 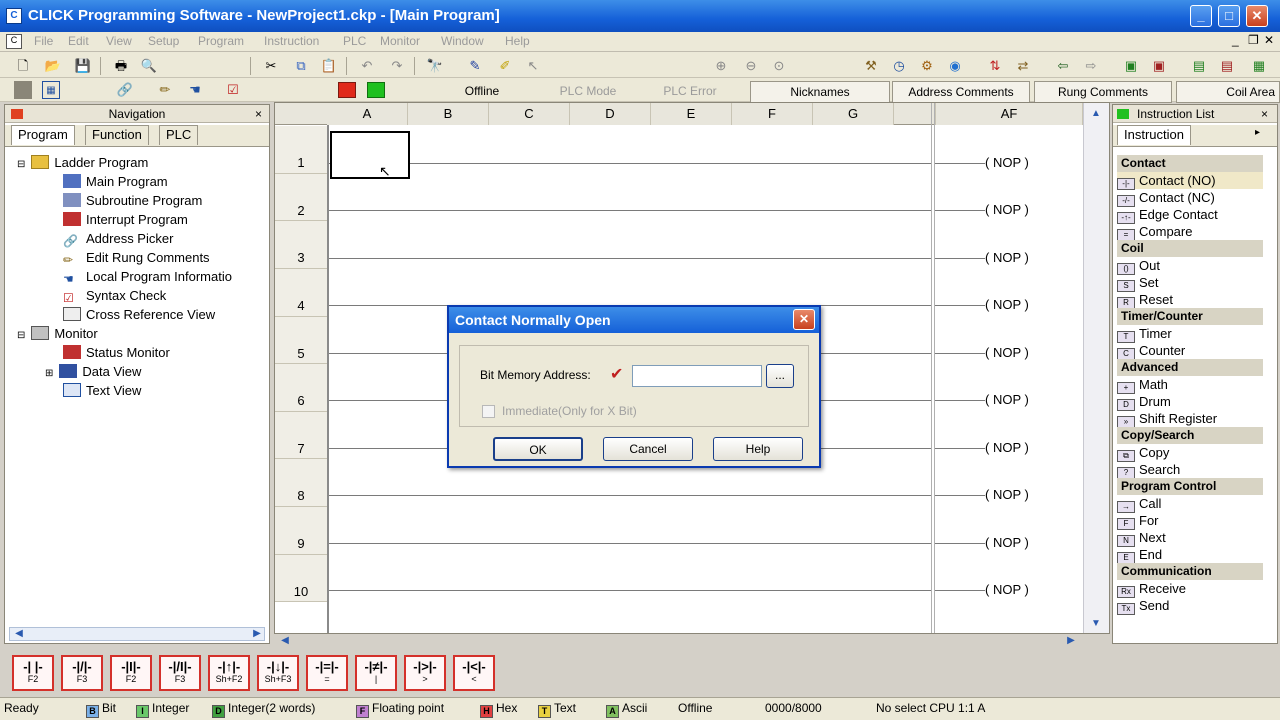 What do you see at coordinates (180, 673) in the screenshot?
I see `palette-contact-nc-2: -|/I|- F3` at bounding box center [180, 673].